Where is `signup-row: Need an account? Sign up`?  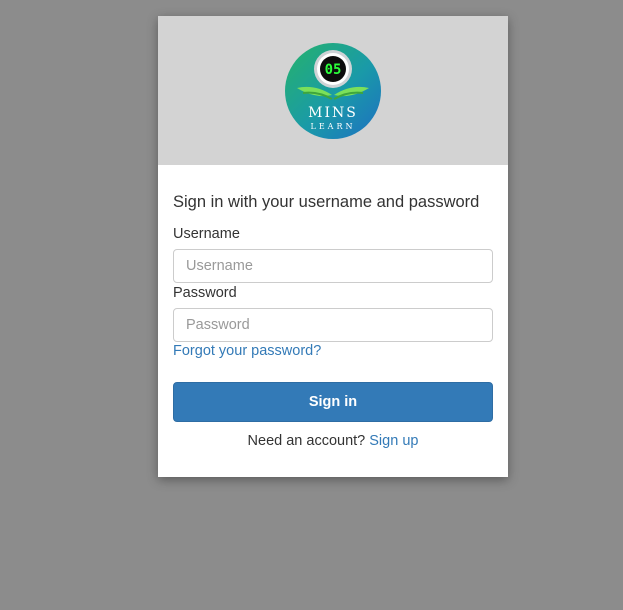
signup-row: Need an account? Sign up is located at coordinates (333, 441).